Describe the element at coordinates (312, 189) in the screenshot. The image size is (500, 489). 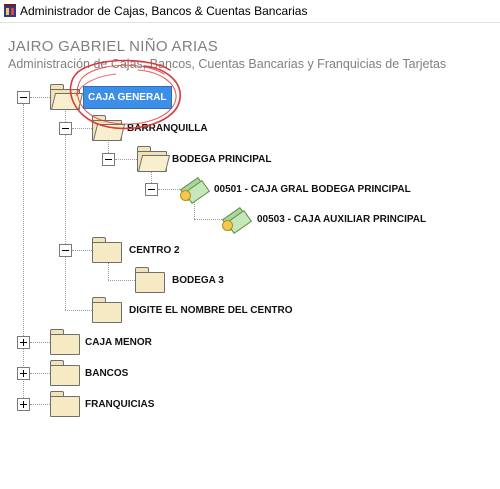
I see `tree-node-caja-00501: 00501 - CAJA GRAL BODEGA PRINCIPAL` at that location.